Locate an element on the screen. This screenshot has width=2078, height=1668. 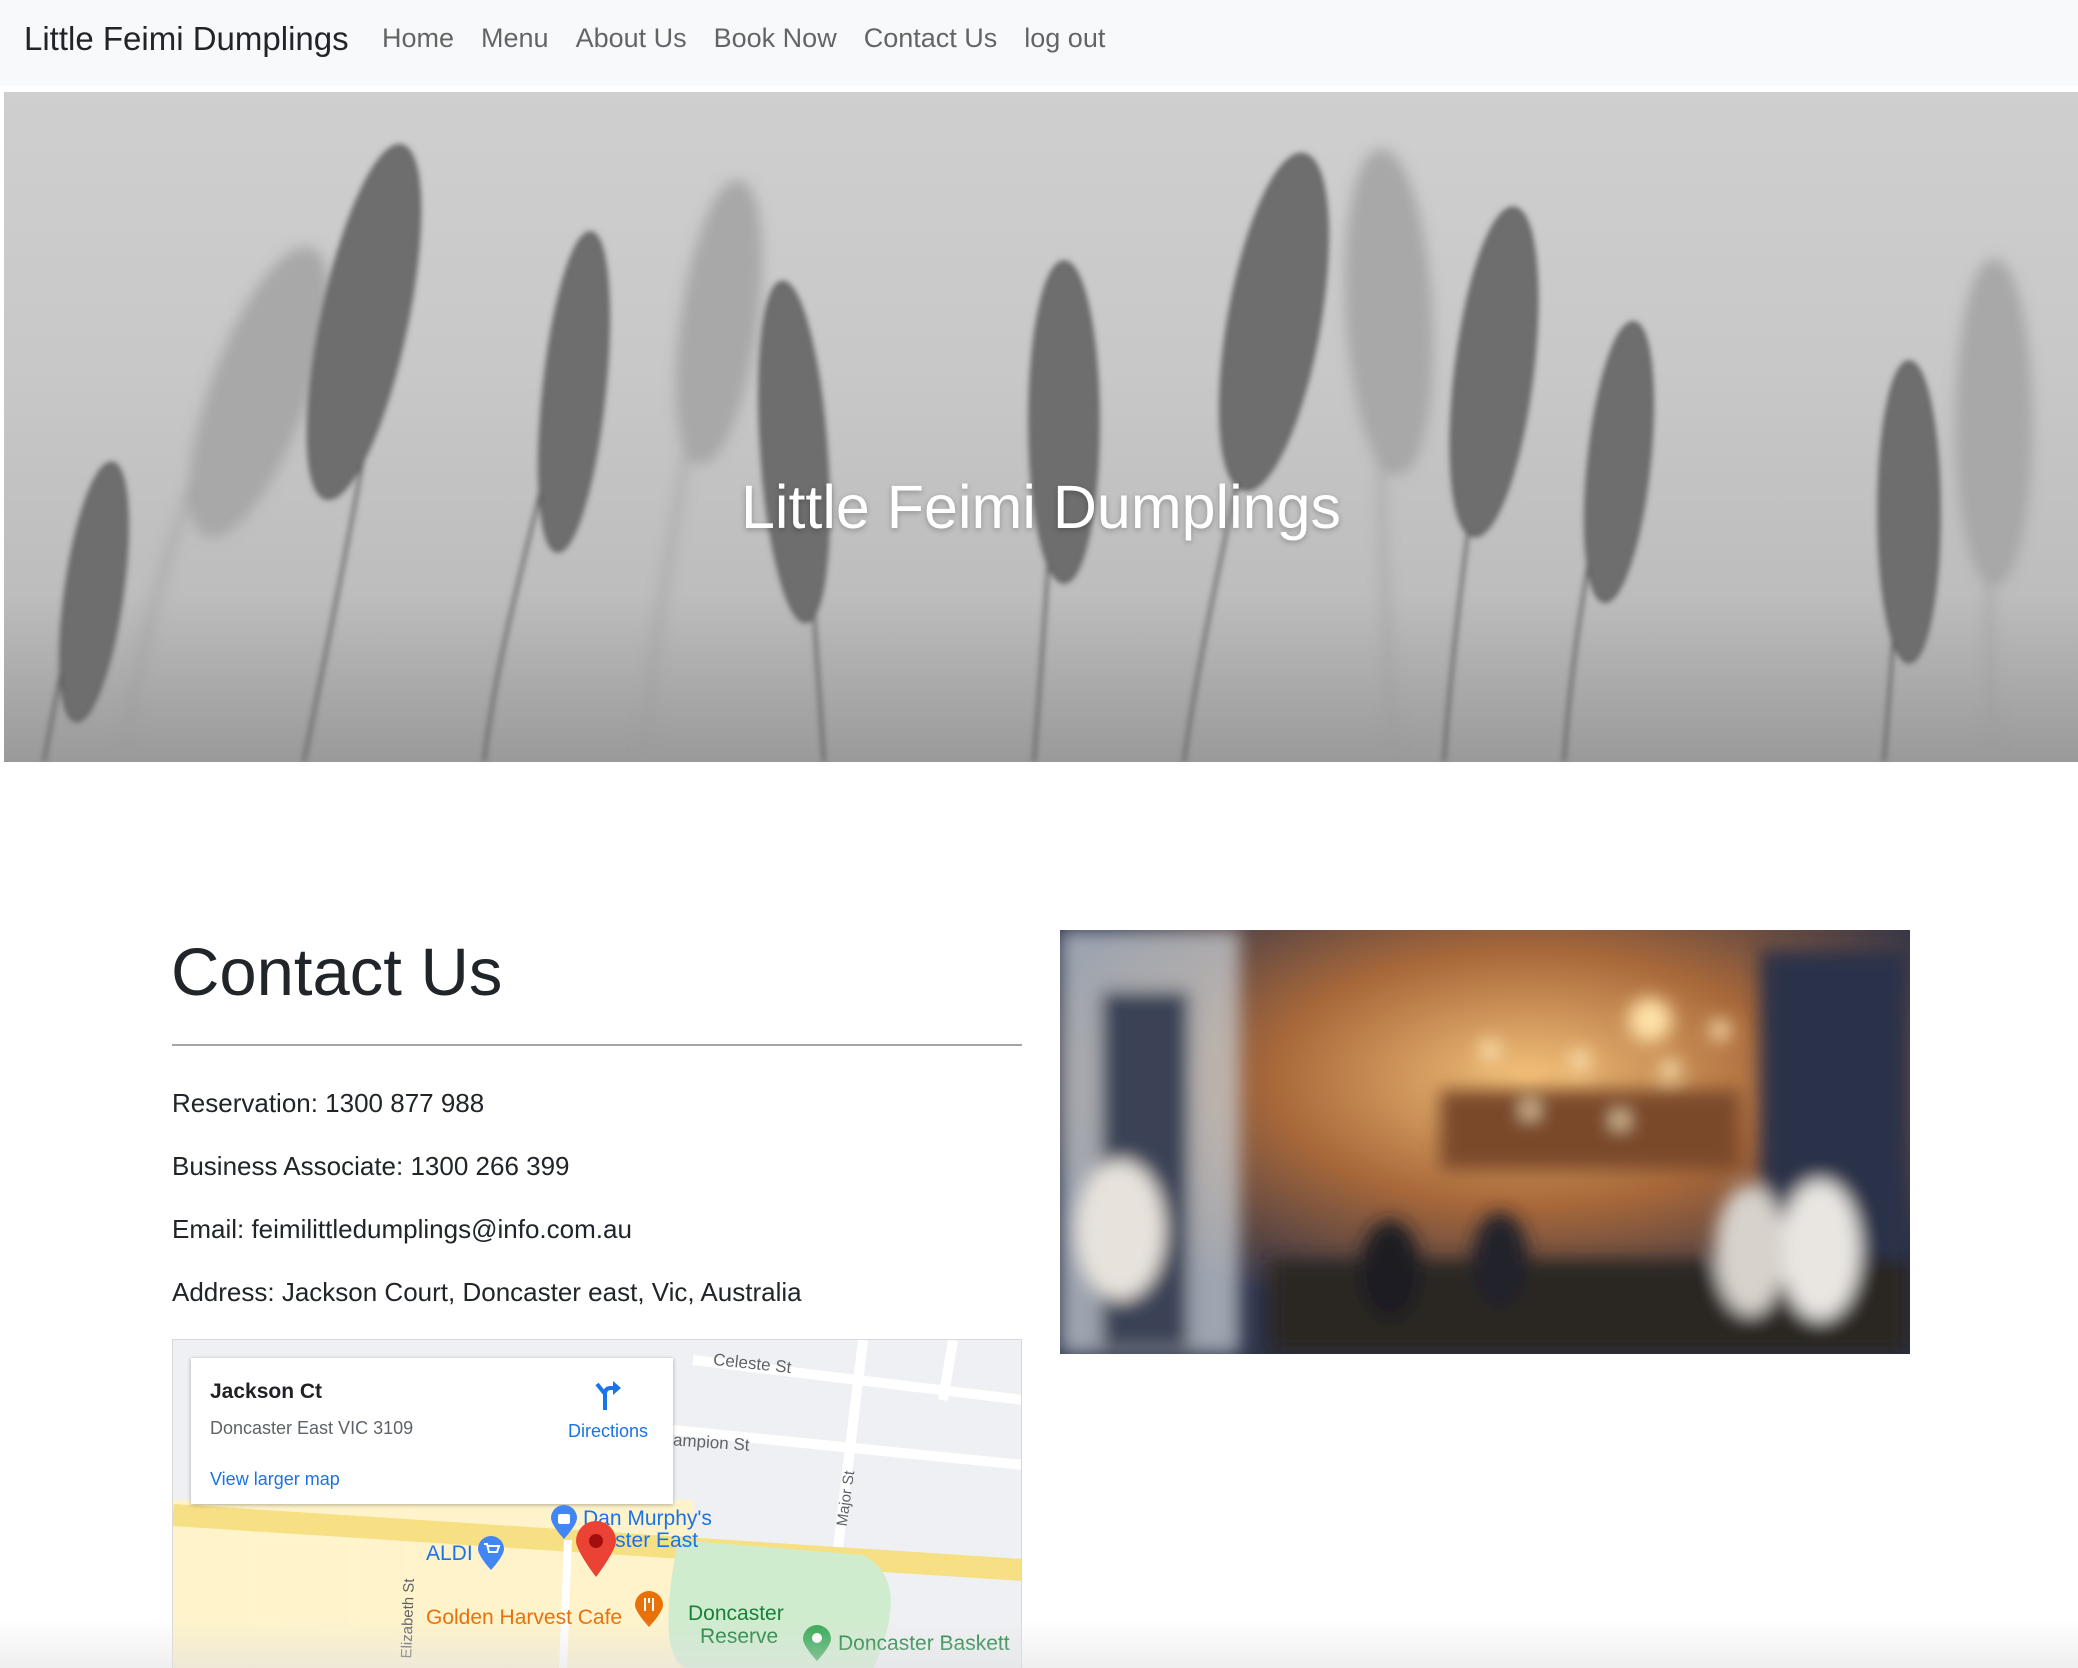
restaurant-photo-graphic is located at coordinates (1485, 1142).